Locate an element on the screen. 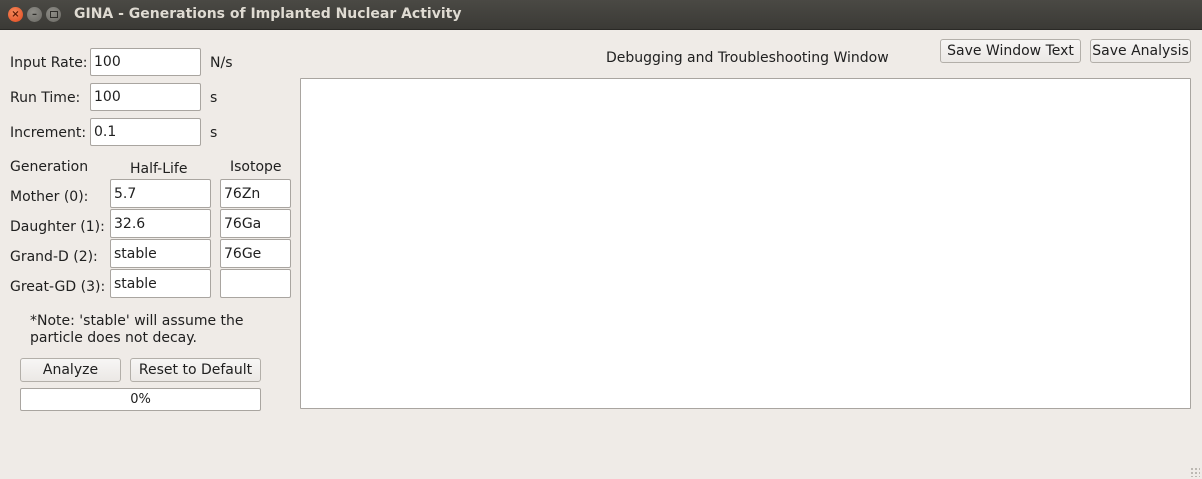 The image size is (1202, 479). close-window-button: × is located at coordinates (15, 14).